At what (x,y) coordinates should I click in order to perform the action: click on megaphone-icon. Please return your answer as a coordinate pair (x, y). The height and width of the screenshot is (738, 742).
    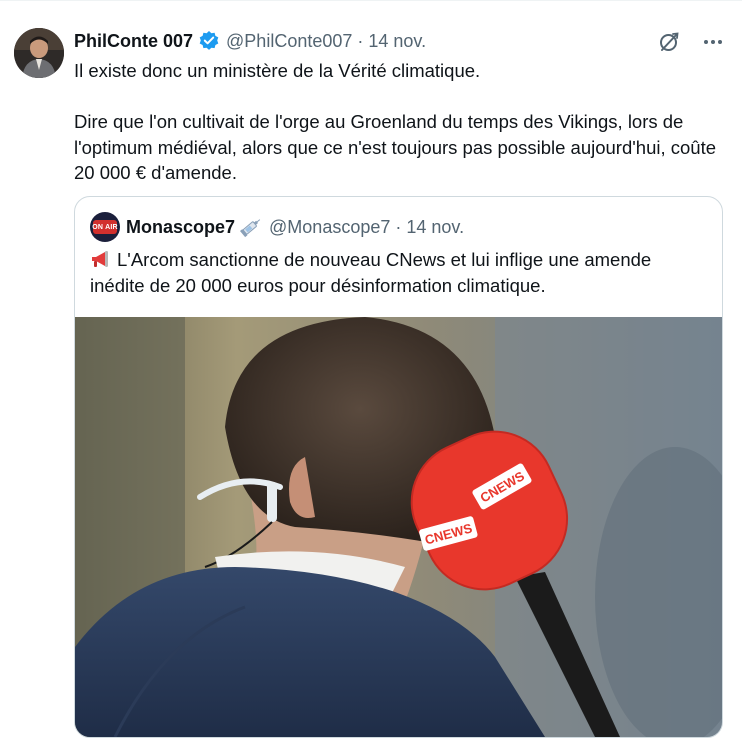
    Looking at the image, I should click on (102, 259).